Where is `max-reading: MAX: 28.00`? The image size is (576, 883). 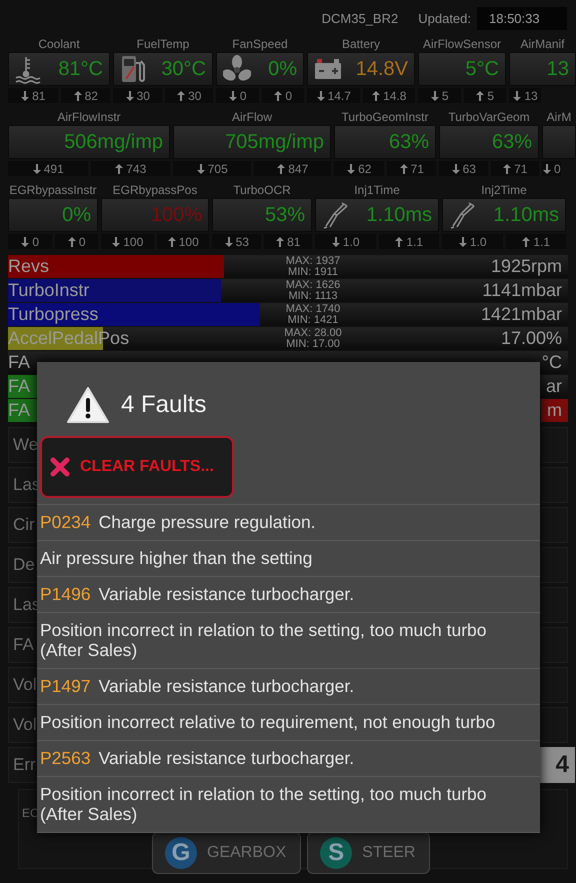
max-reading: MAX: 28.00 is located at coordinates (313, 333).